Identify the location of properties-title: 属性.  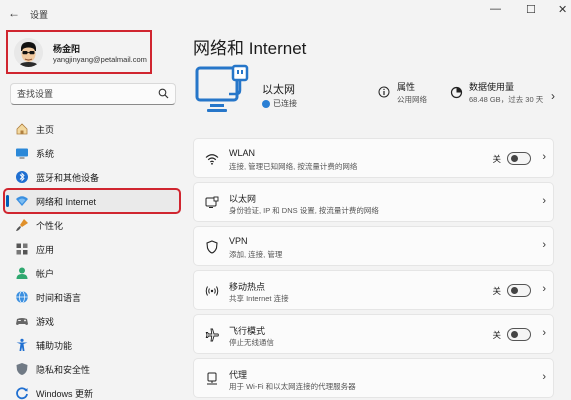
(406, 87).